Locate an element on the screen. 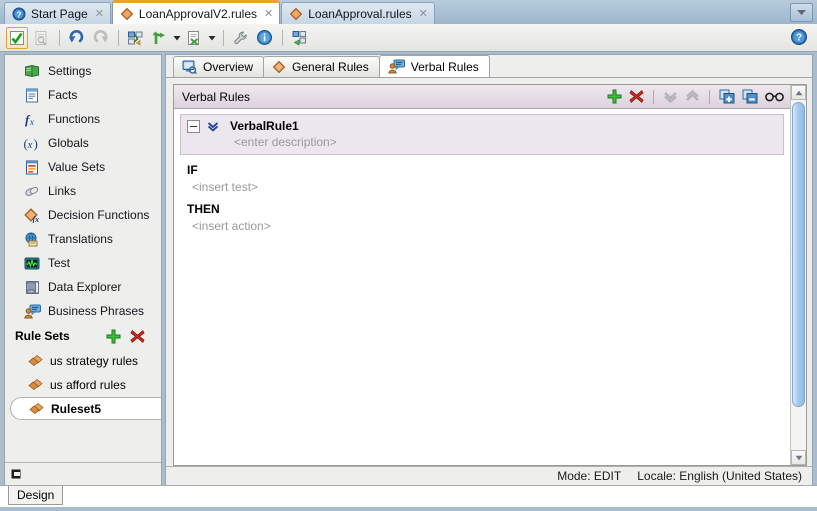 The width and height of the screenshot is (817, 511). editor-tab-label: LoanApproval.rules is located at coordinates (360, 13).